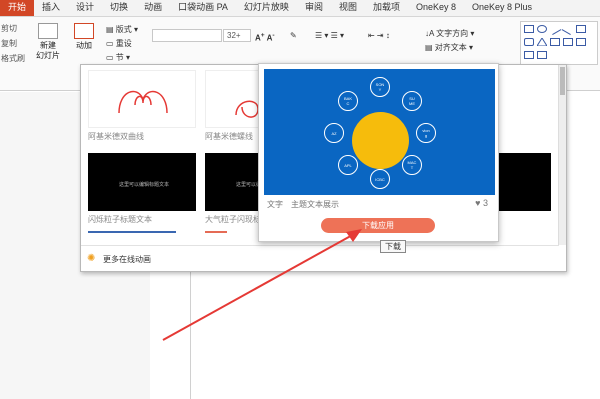 Image resolution: width=600 pixels, height=399 pixels. I want to click on annotation-arrow, so click(262, 285).